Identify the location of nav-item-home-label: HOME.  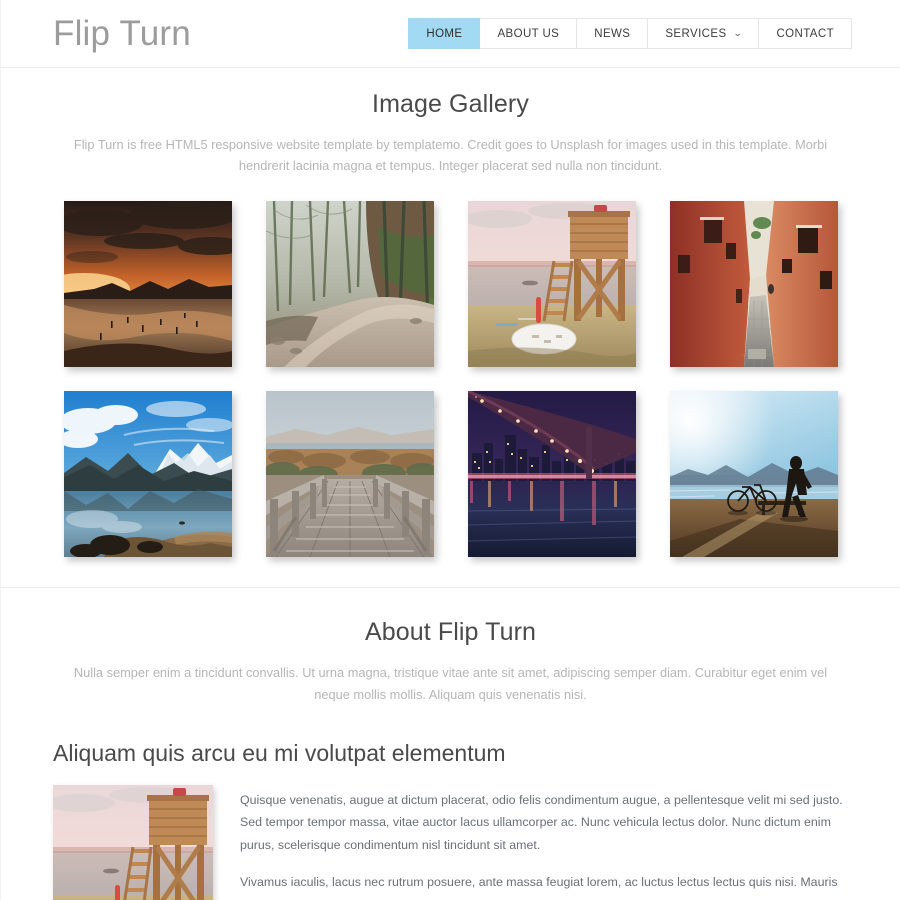
(444, 33).